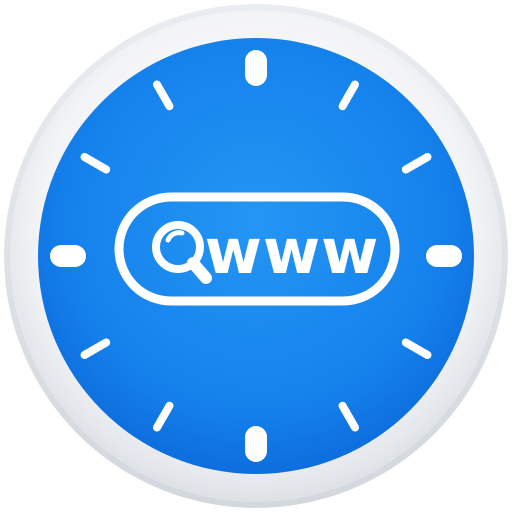  Describe the element at coordinates (292, 251) in the screenshot. I see `www-label: www` at that location.